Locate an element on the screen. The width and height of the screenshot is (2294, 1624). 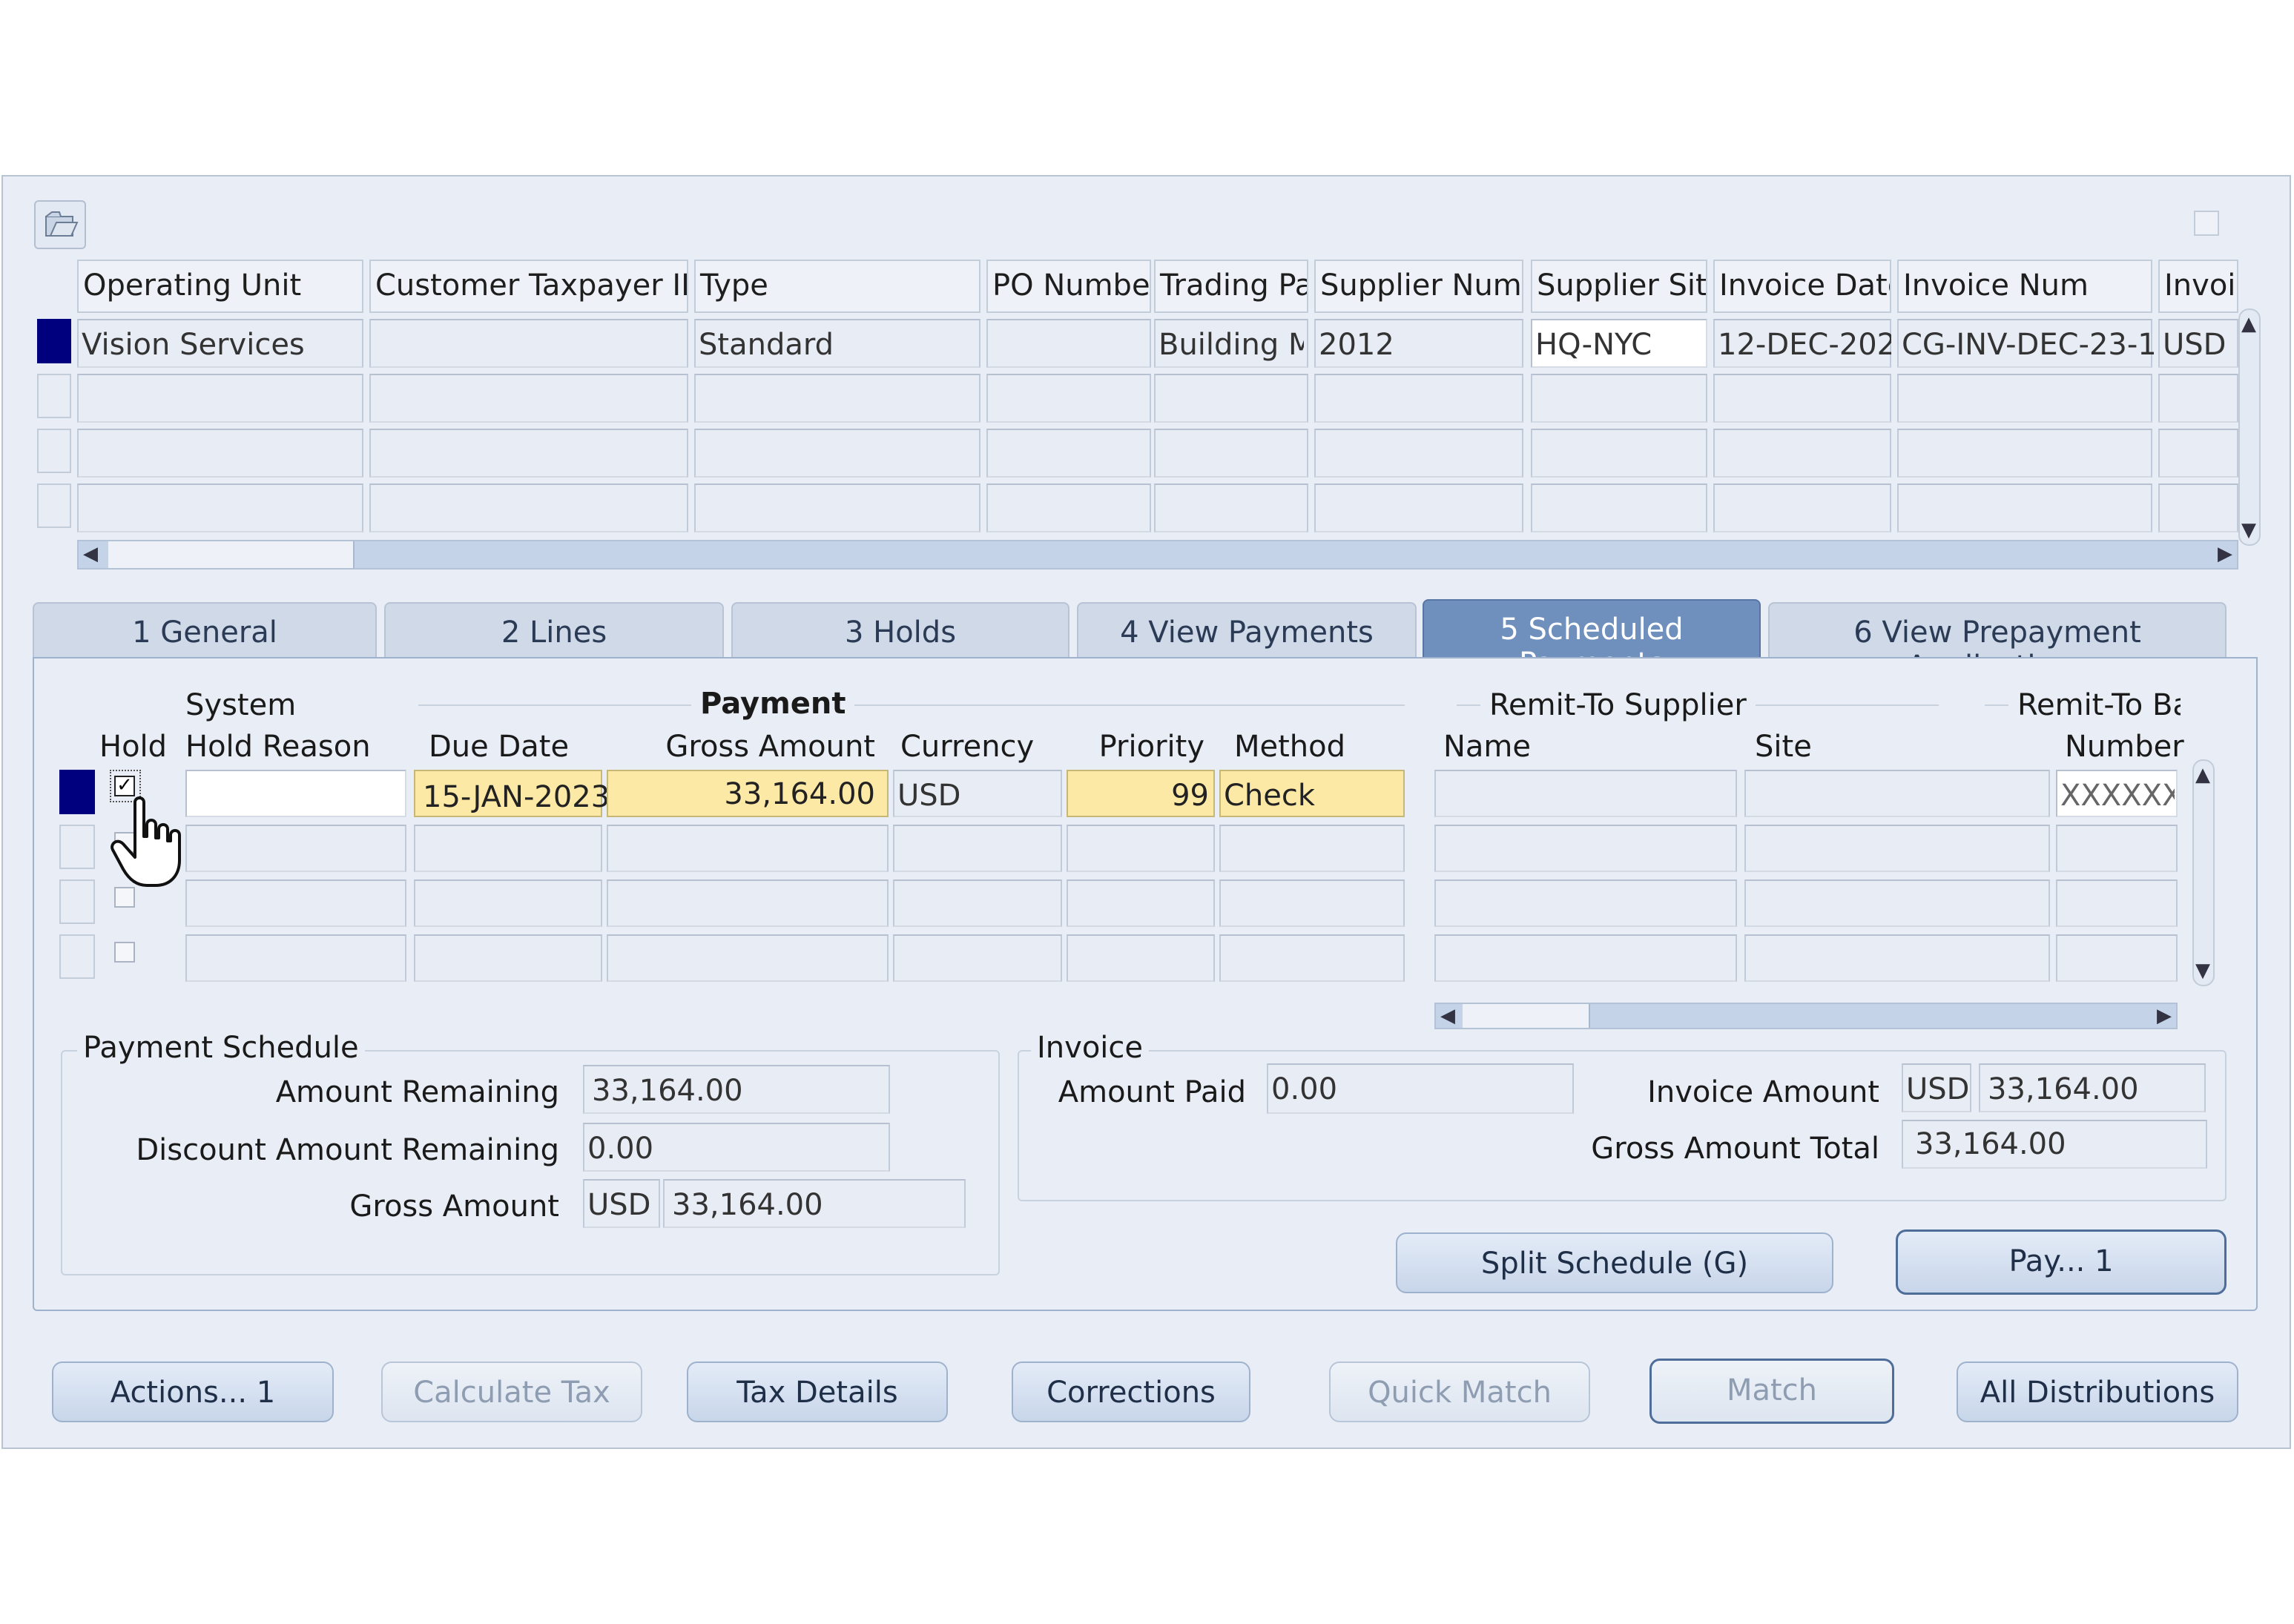
schedule-row-indicator-selected is located at coordinates (77, 792).